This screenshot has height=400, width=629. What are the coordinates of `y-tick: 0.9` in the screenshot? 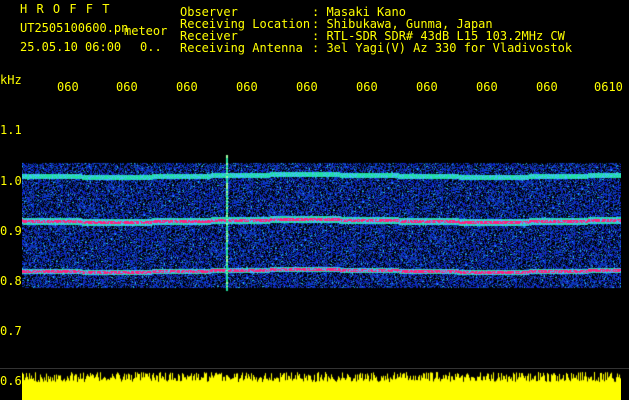 It's located at (11, 231).